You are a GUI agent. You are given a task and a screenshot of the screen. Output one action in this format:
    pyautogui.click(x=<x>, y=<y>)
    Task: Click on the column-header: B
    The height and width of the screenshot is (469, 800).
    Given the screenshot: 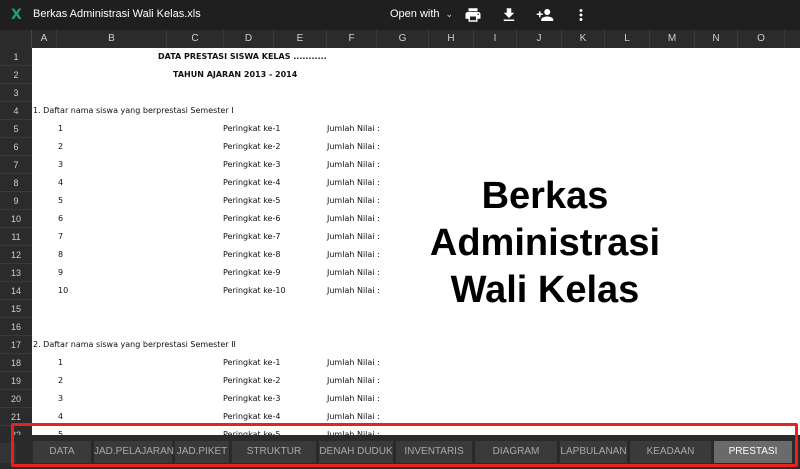 What is the action you would take?
    pyautogui.click(x=112, y=39)
    